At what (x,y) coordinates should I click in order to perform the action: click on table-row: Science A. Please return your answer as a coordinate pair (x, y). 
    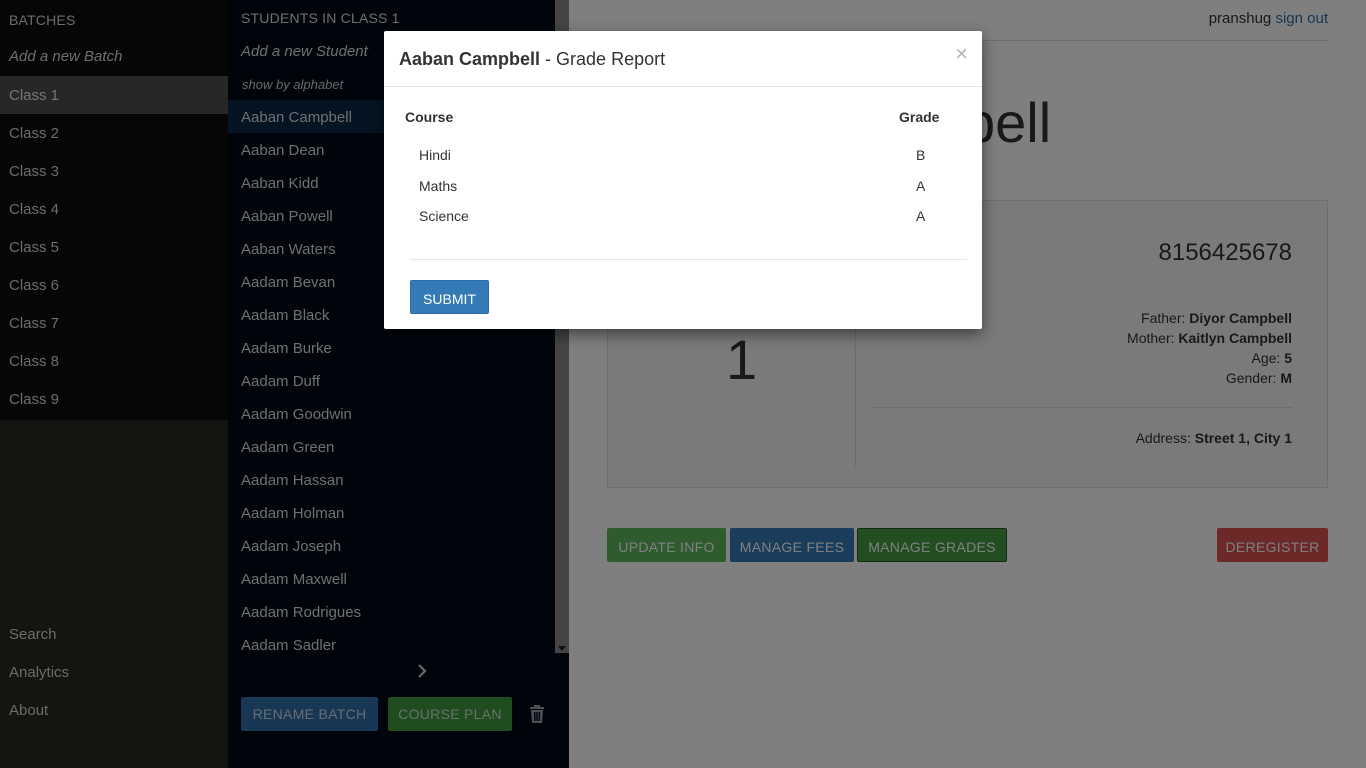
    Looking at the image, I should click on (683, 223).